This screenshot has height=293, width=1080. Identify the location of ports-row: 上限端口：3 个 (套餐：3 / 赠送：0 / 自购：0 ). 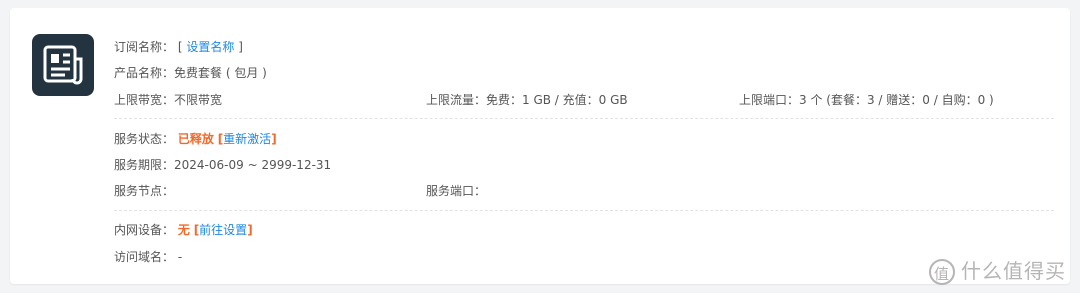
(866, 100).